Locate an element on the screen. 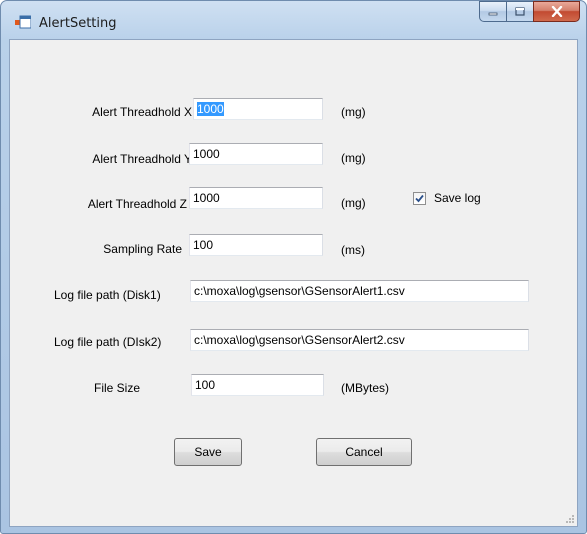 This screenshot has height=534, width=587. alert-threshold-y-input: 1000 is located at coordinates (256, 154).